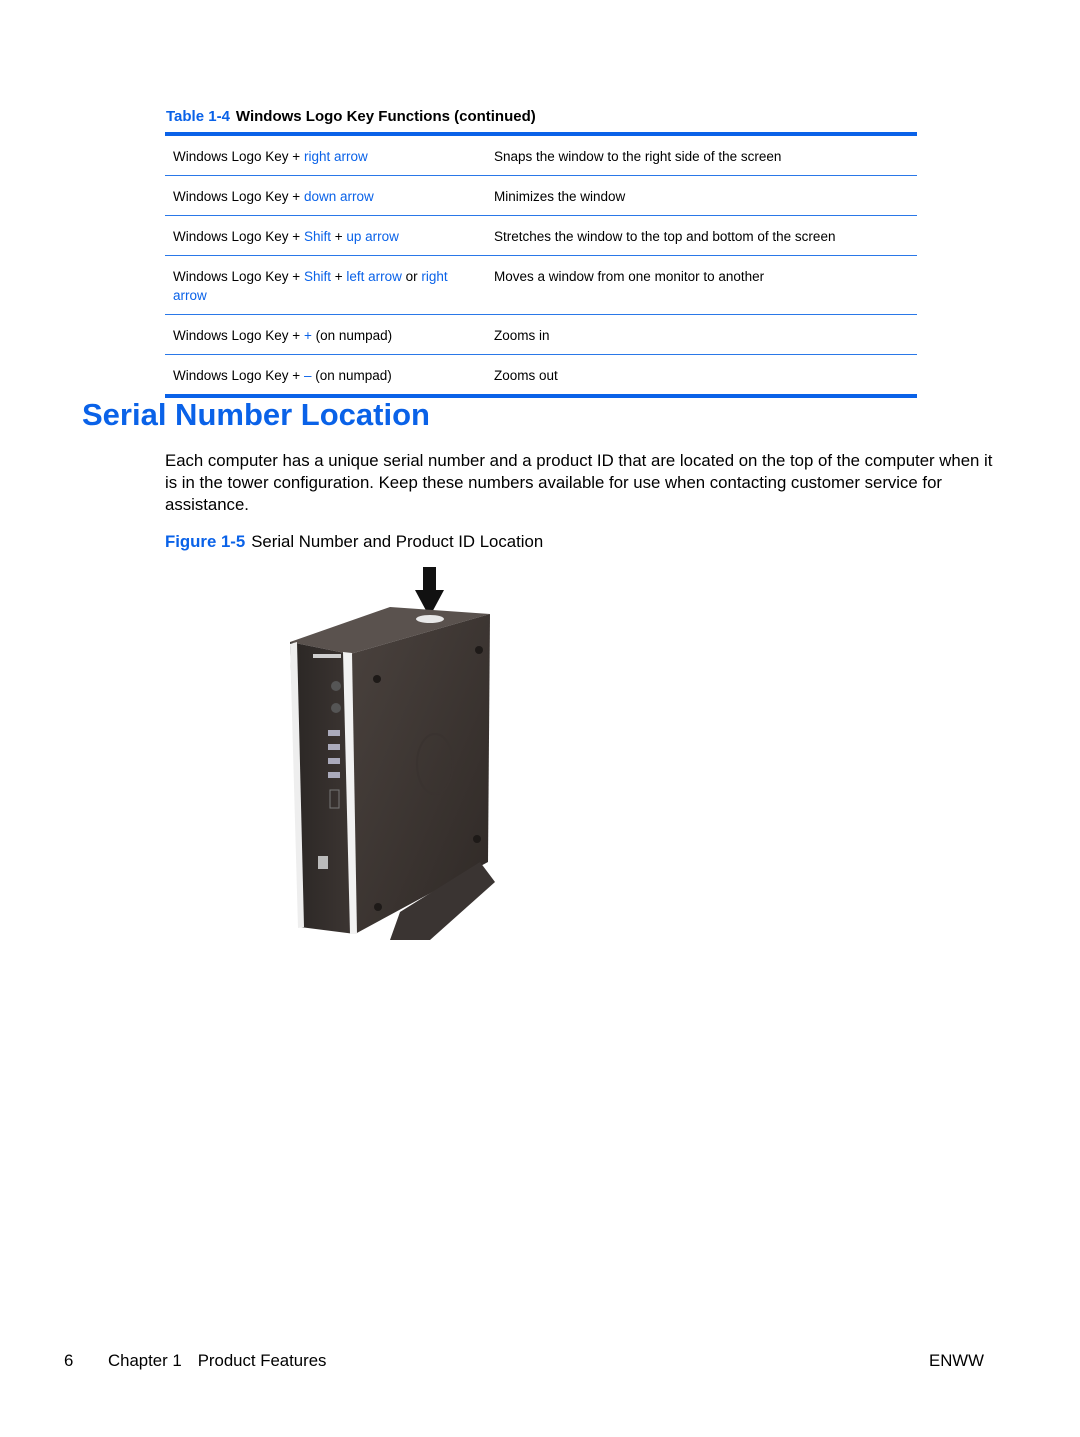 The image size is (1080, 1437). I want to click on key-combination-cell: Windows Logo Key + Shift + up arrow, so click(325, 235).